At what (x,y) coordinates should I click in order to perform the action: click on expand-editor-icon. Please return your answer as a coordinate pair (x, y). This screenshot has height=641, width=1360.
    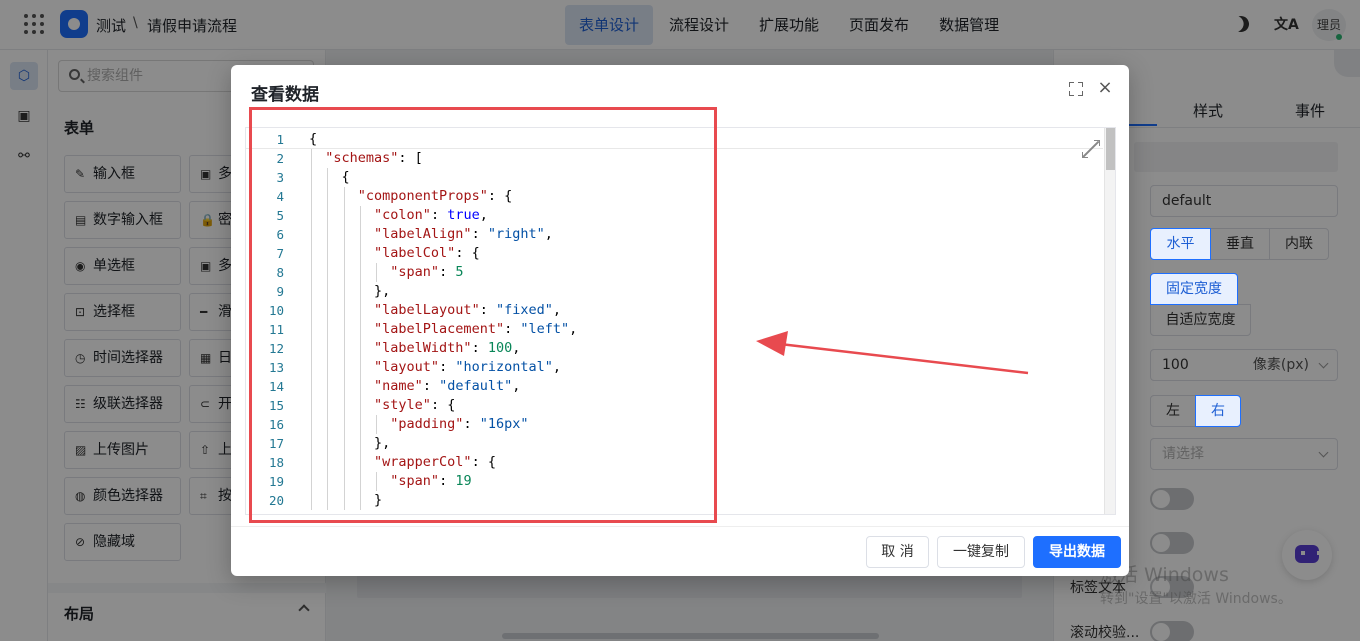
    Looking at the image, I should click on (1091, 149).